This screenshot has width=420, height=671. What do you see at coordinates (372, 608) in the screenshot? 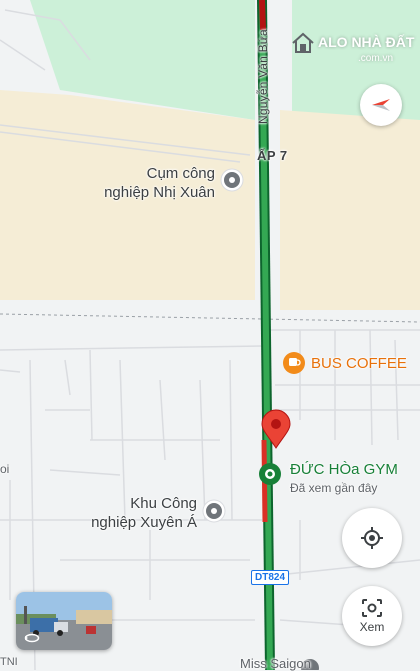
I see `lens-icon` at bounding box center [372, 608].